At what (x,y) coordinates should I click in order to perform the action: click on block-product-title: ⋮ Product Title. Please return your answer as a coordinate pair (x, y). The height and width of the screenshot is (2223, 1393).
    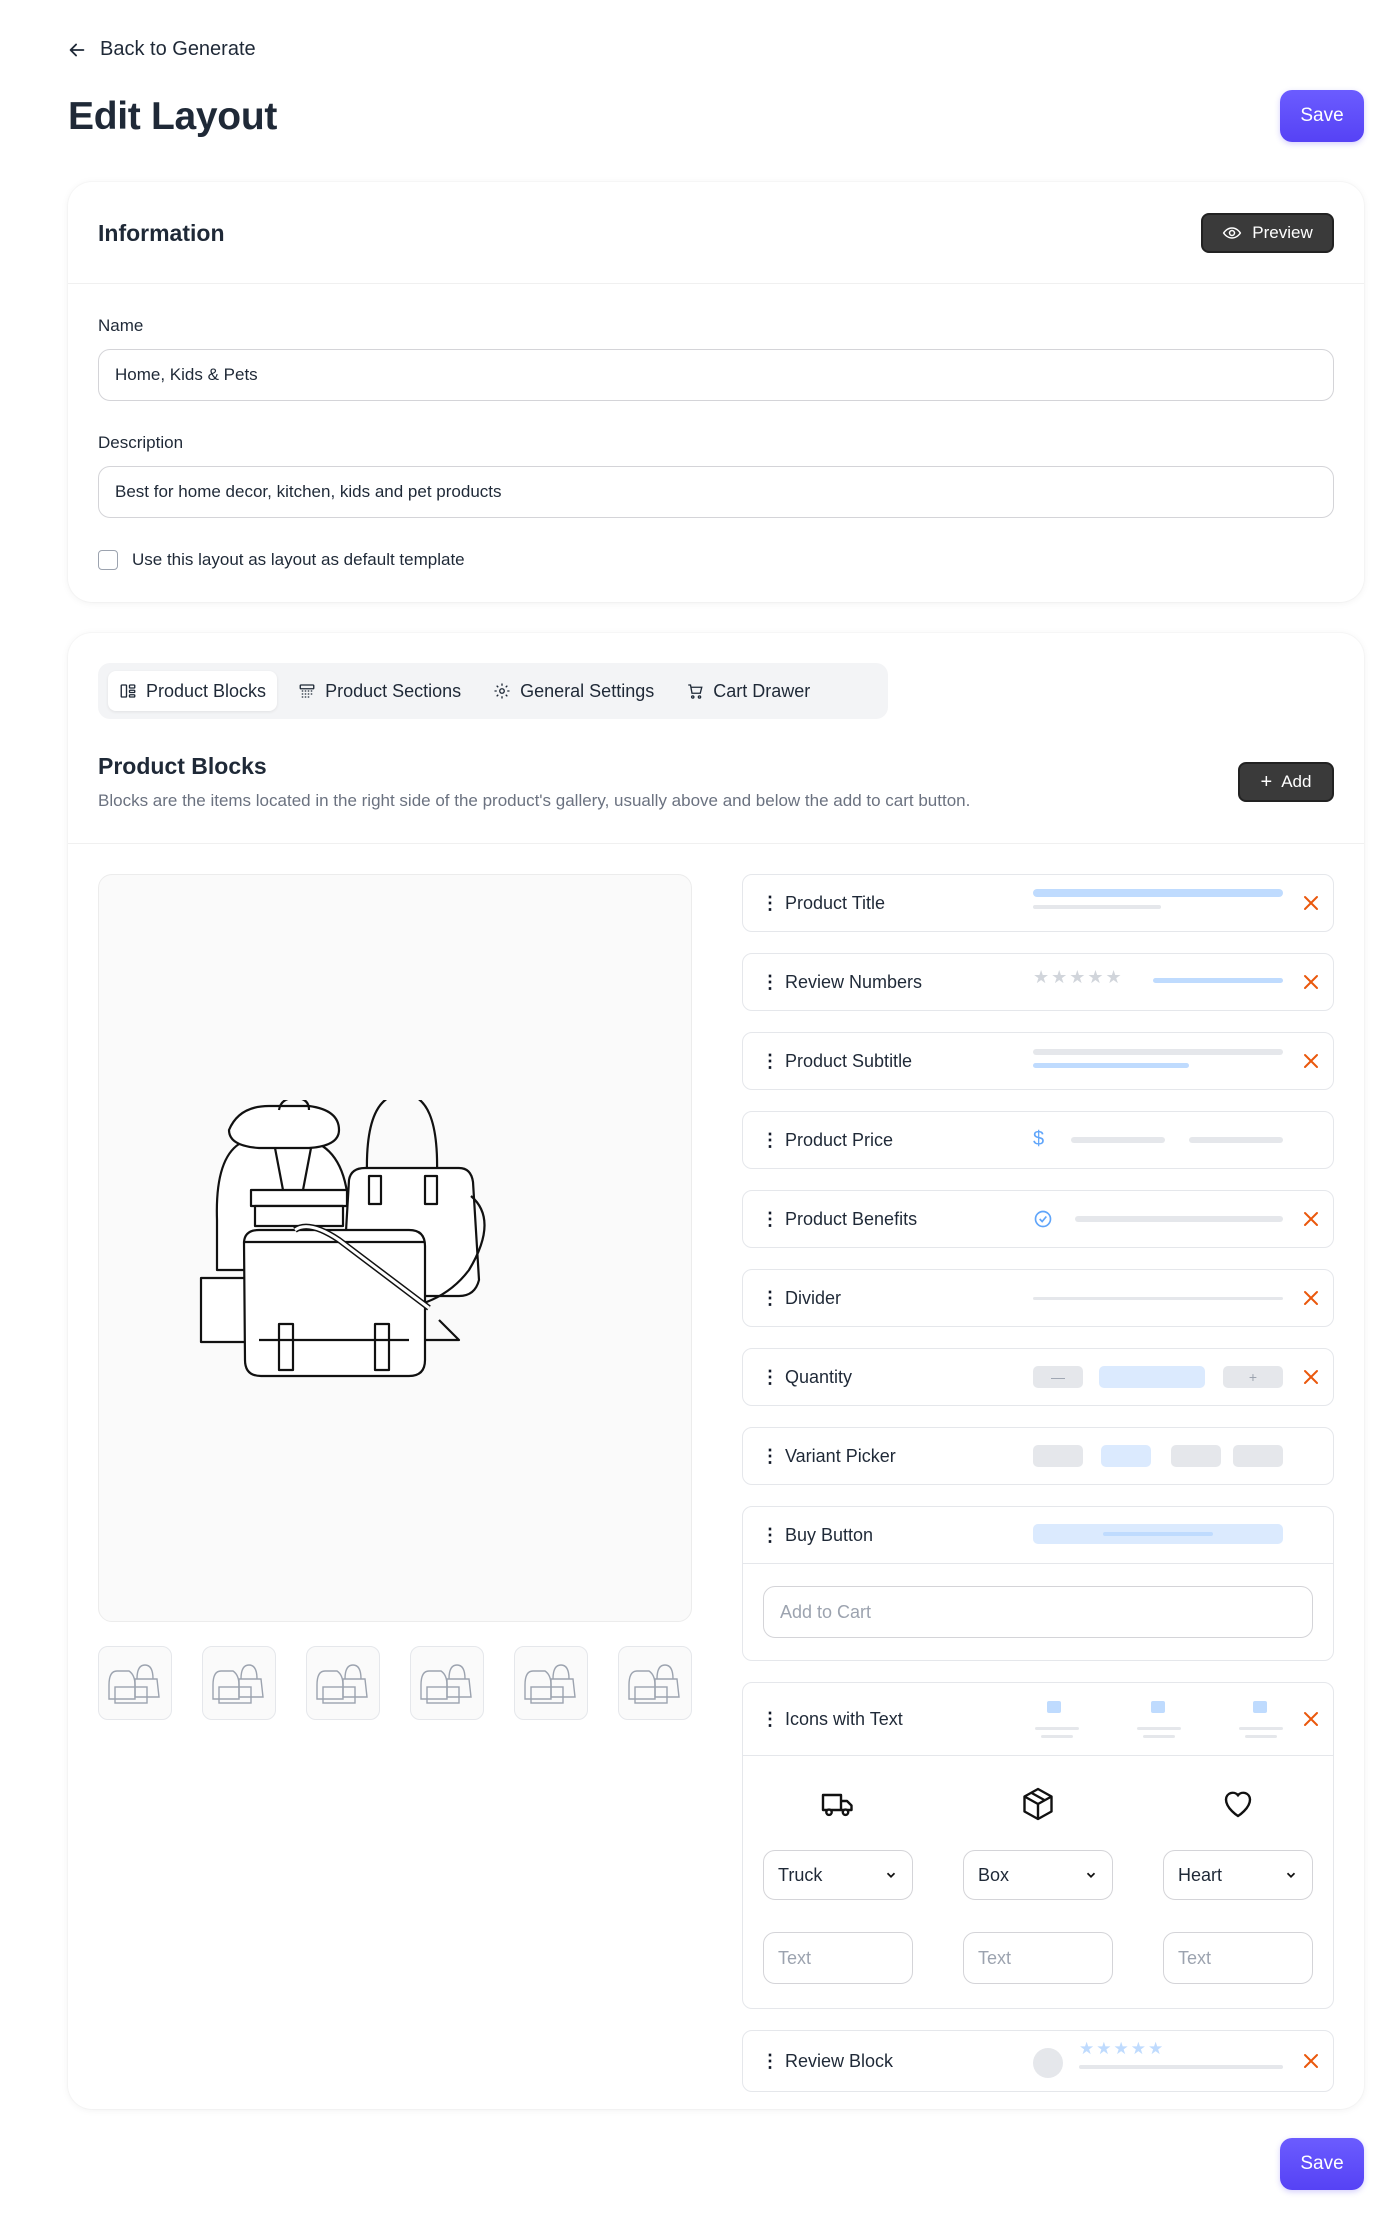
    Looking at the image, I should click on (1038, 903).